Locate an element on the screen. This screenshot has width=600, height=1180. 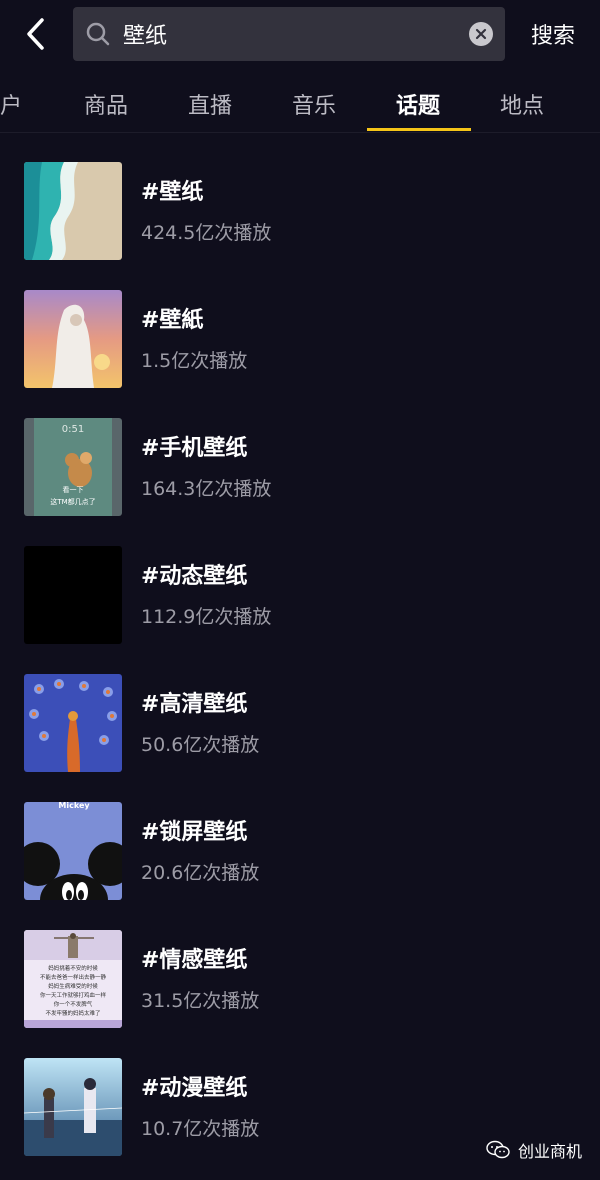
thumbnail-caption: 不能去爸爸一样出去静一静 is located at coordinates (73, 977).